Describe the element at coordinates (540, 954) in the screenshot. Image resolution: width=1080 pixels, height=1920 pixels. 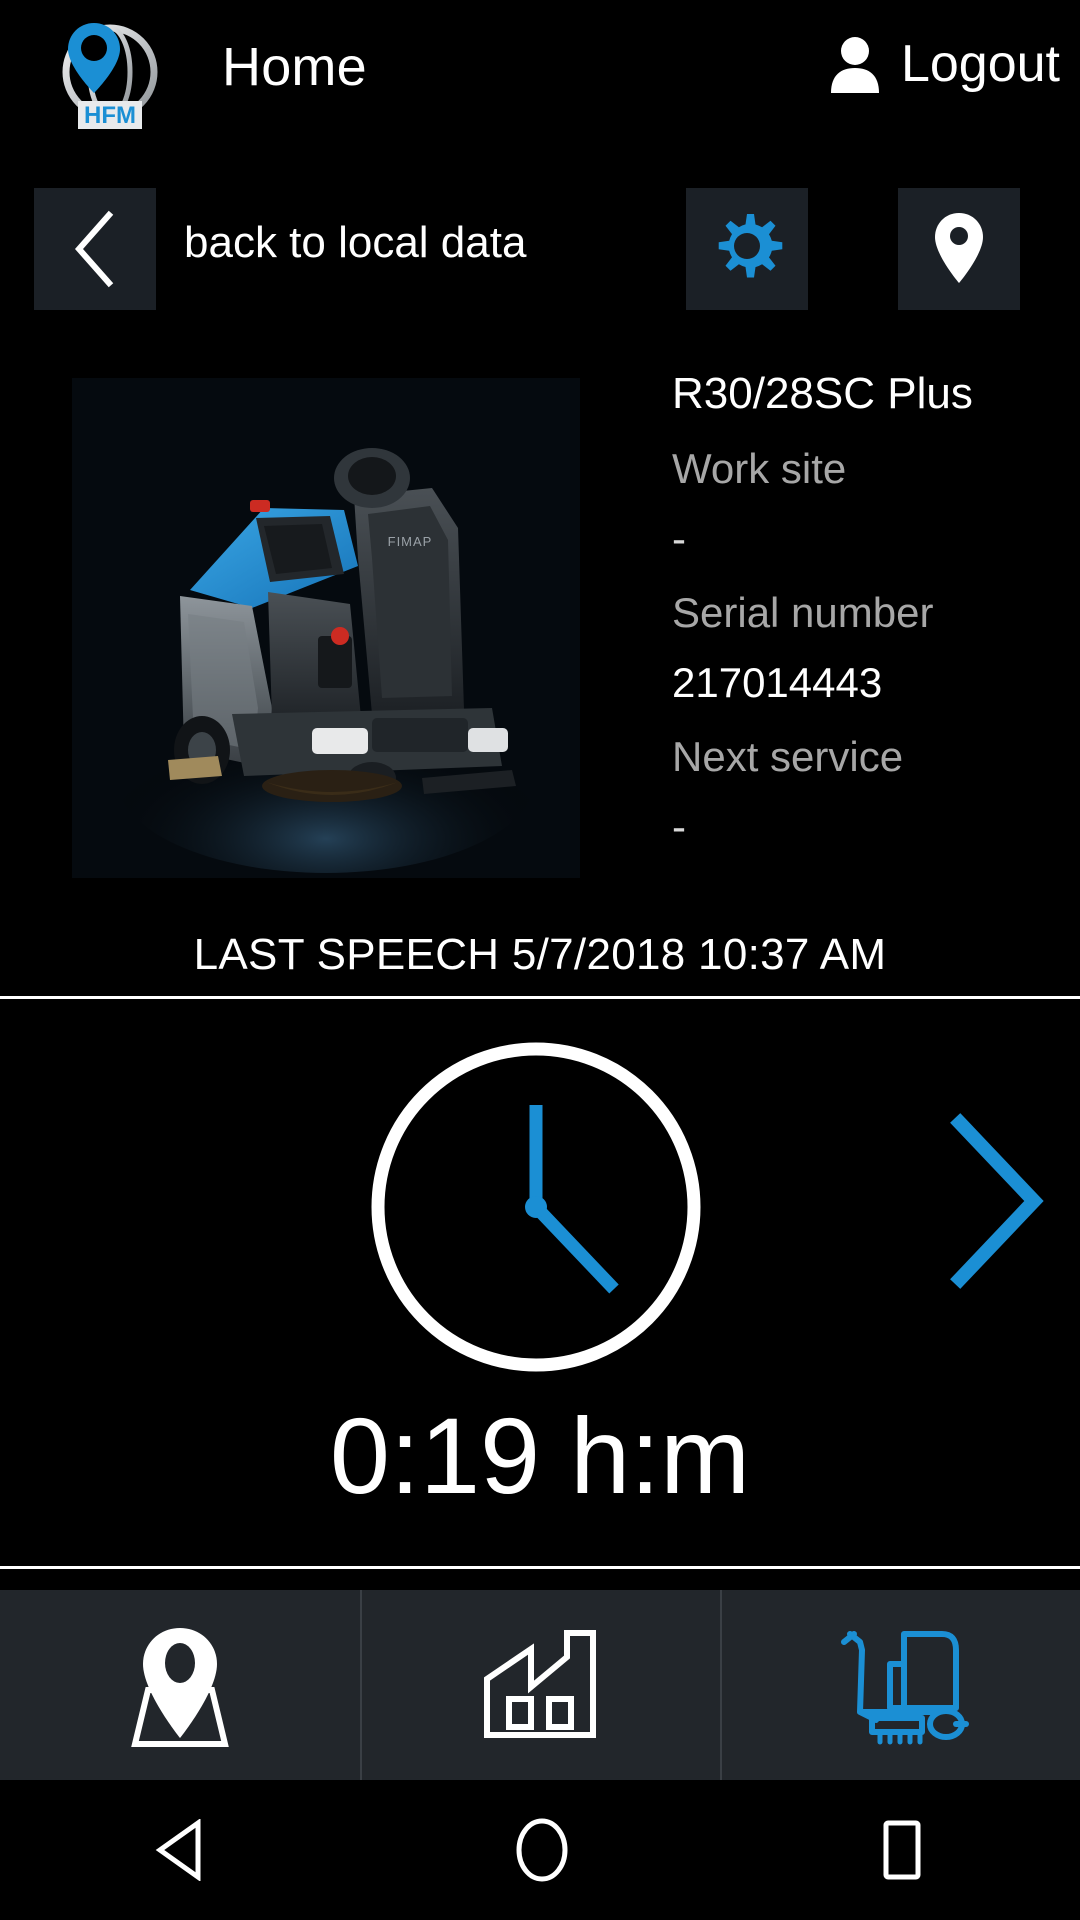
I see `last-speech-status: LAST SPEECH 5/7/2018 10:37 AM` at that location.